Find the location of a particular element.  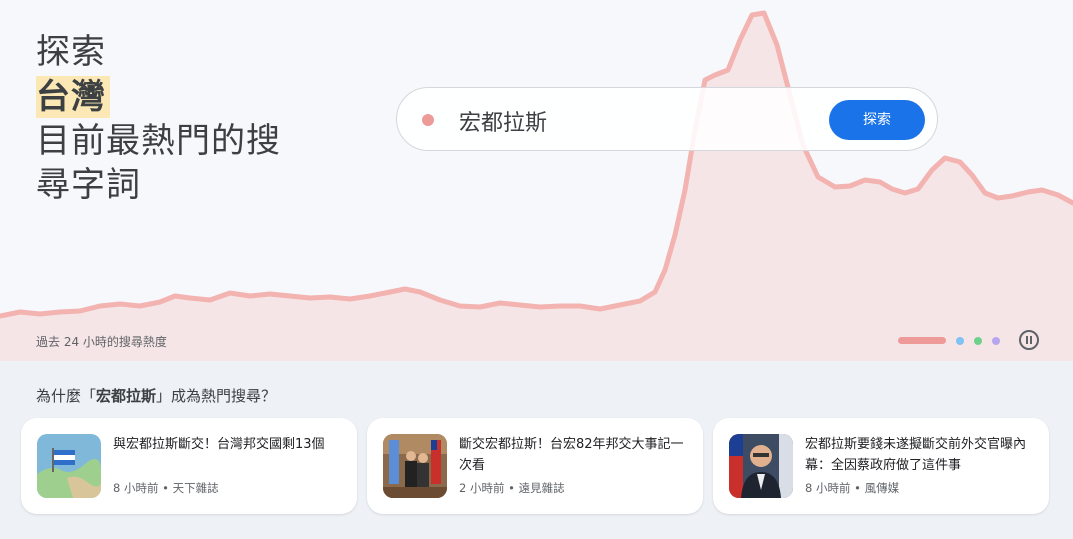

why-trending-heading: 為什麼「宏都拉斯」成為熱門搜尋？ is located at coordinates (156, 395).